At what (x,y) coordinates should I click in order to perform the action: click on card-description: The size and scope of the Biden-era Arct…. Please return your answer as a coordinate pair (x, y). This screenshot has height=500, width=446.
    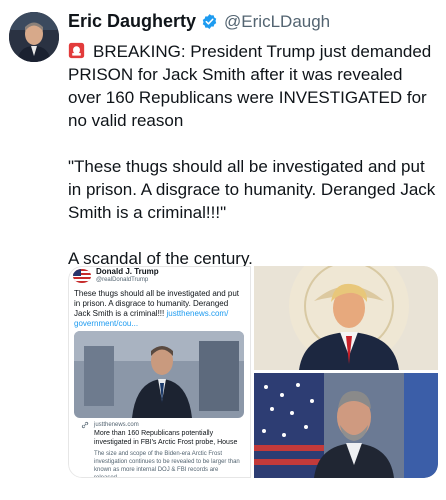
    Looking at the image, I should click on (167, 464).